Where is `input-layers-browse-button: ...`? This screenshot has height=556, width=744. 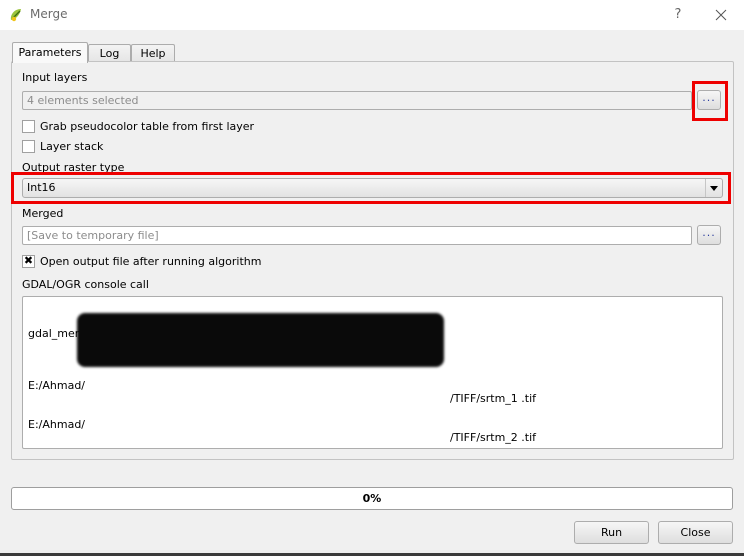 input-layers-browse-button: ... is located at coordinates (709, 100).